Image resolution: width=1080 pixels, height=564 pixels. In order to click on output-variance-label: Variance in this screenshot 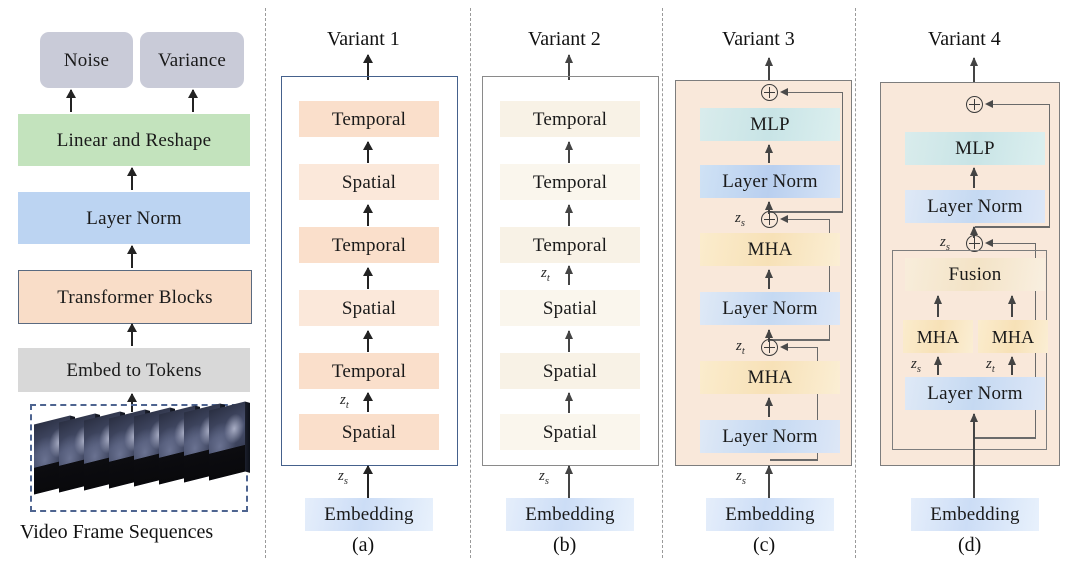, I will do `click(192, 60)`.